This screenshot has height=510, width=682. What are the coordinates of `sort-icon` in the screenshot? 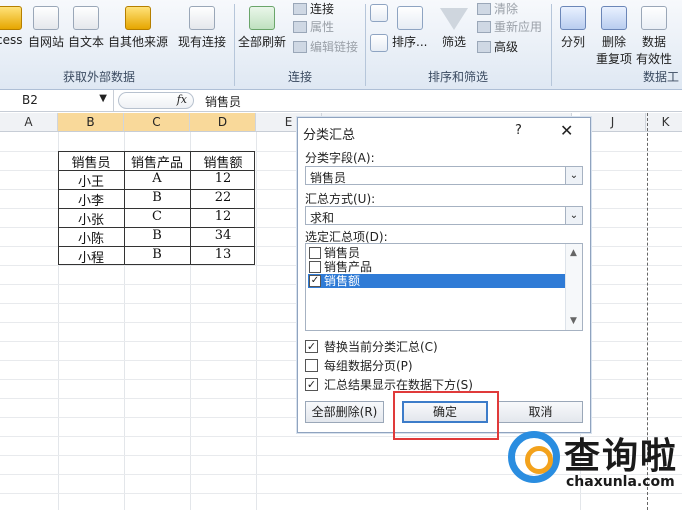 It's located at (409, 18).